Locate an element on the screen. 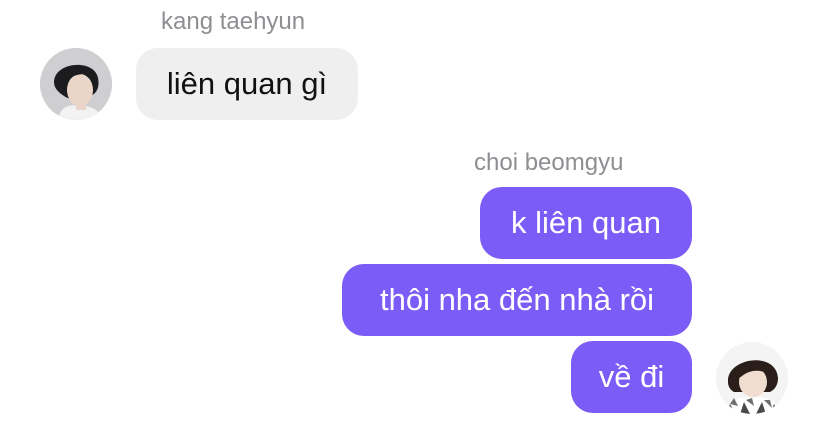  message-text: thôi nha đến nhà rồi is located at coordinates (517, 299).